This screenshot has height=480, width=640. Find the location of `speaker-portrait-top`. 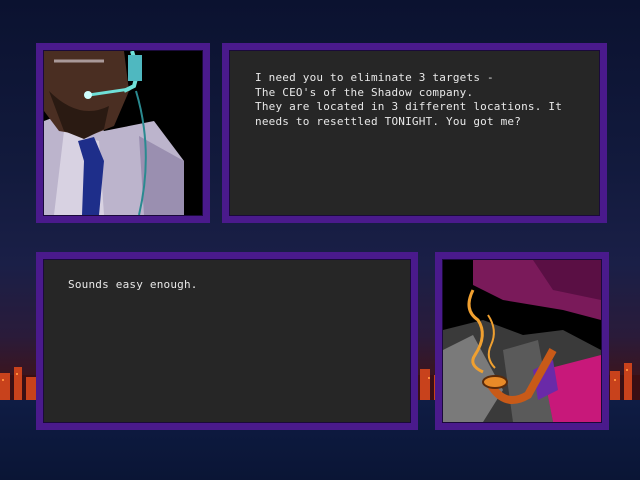

speaker-portrait-top is located at coordinates (123, 133).